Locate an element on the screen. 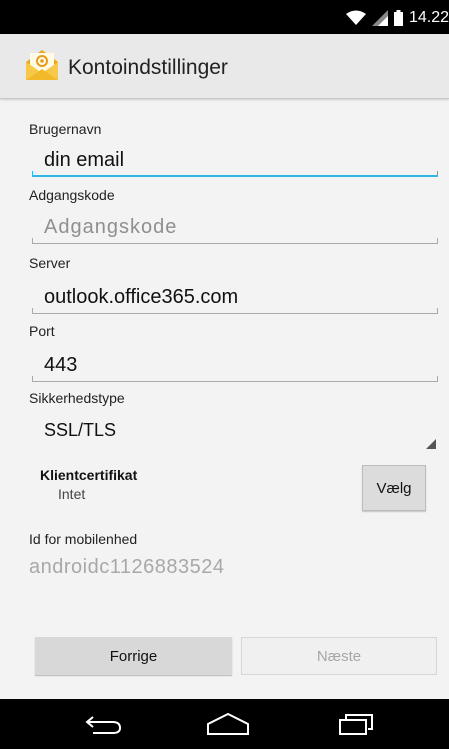  device-id-value: androidc1126883524 is located at coordinates (127, 567).